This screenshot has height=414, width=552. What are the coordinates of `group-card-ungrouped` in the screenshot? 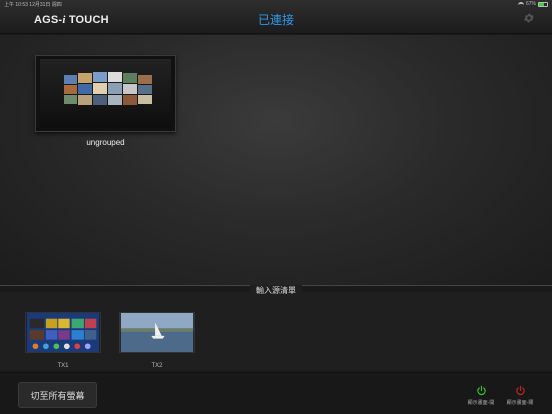 It's located at (105, 93).